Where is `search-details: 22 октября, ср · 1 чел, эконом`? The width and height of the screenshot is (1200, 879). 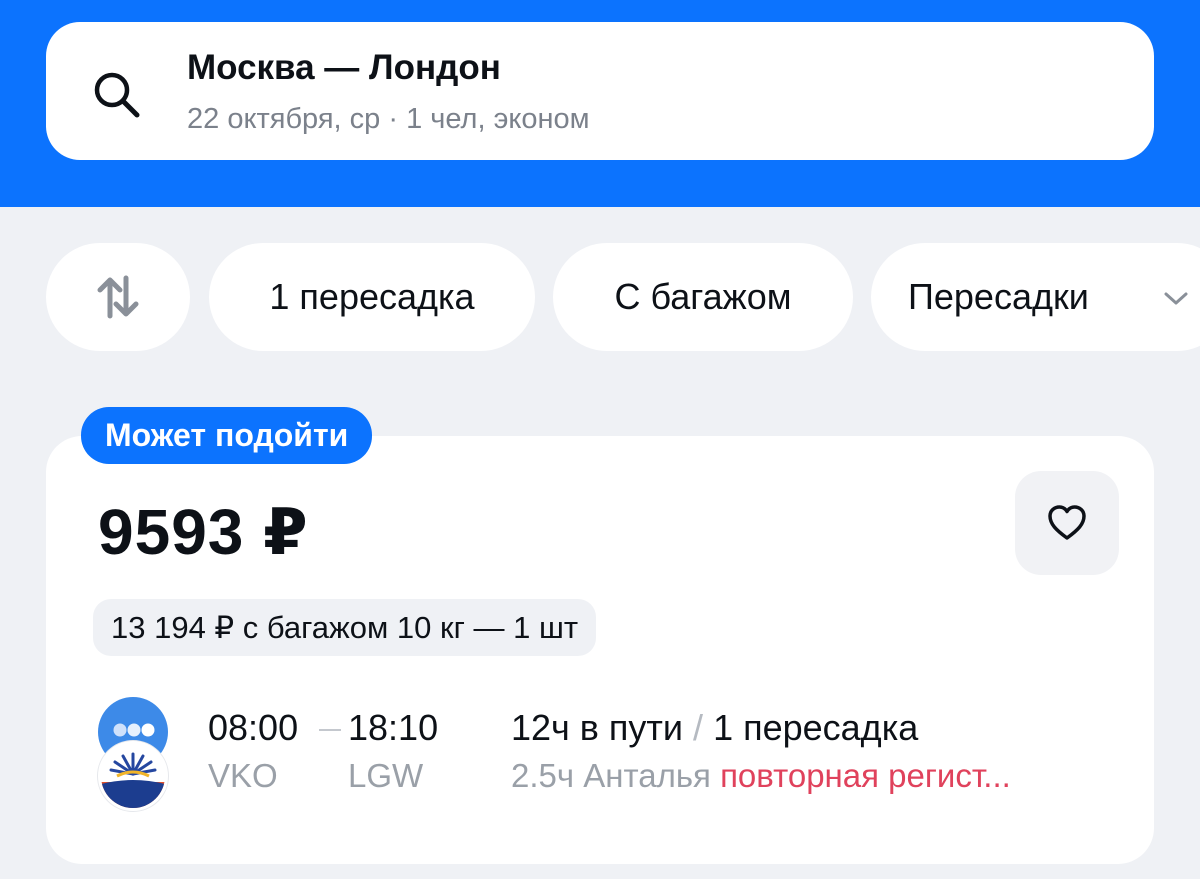
search-details: 22 октября, ср · 1 чел, эконом is located at coordinates (388, 119).